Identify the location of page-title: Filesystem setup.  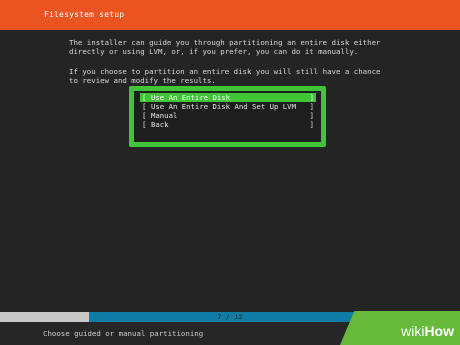
(84, 14).